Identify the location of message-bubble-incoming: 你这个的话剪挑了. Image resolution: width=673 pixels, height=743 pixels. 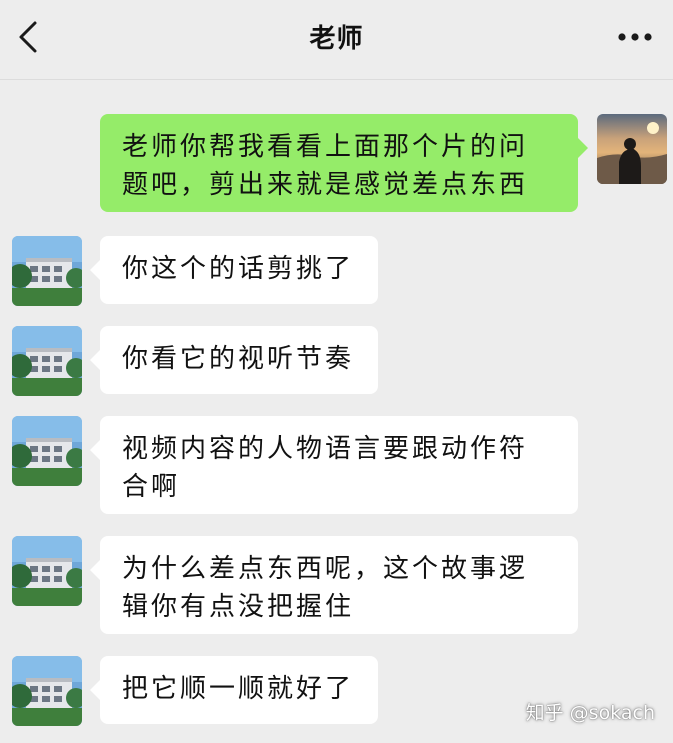
(234, 270).